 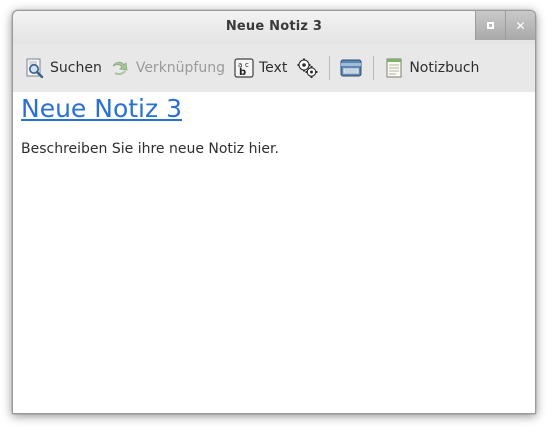 I want to click on note-body-text: Beschreiben Sie ihre neue Notiz hier., so click(x=150, y=149).